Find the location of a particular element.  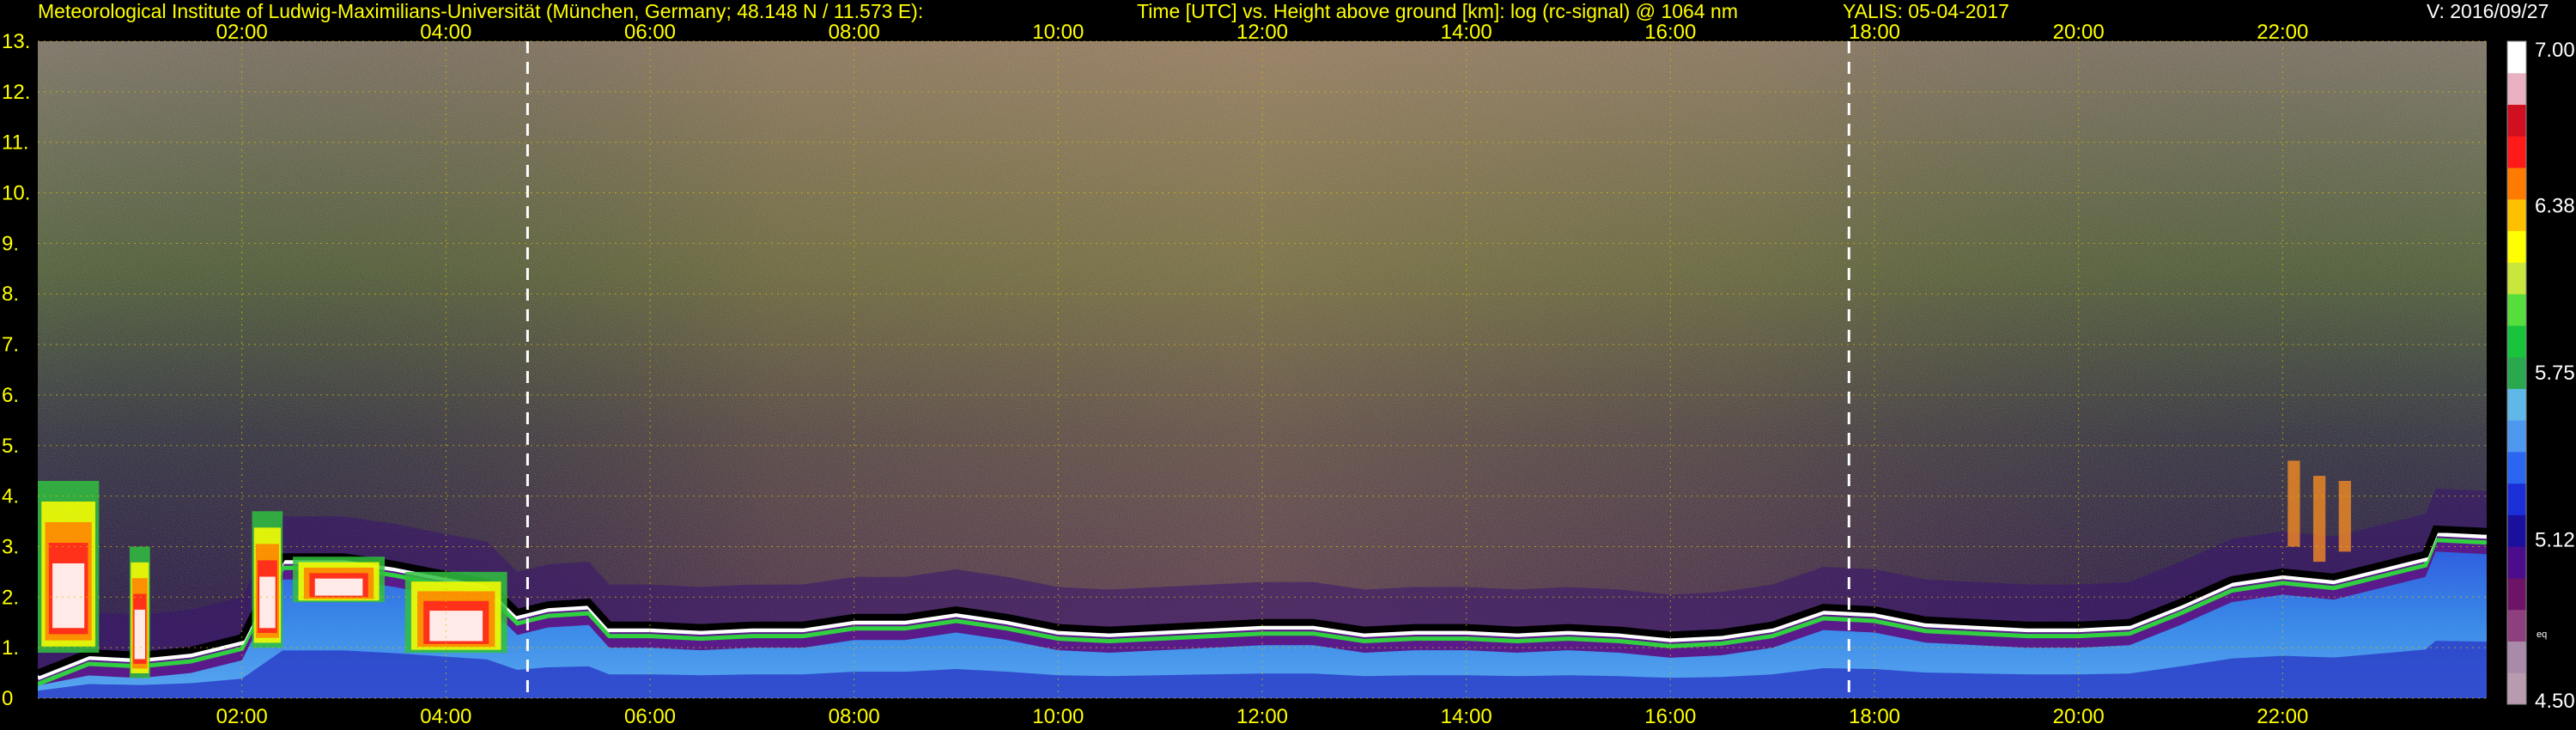

colorbar-tick-label: 5.75 is located at coordinates (2555, 373).